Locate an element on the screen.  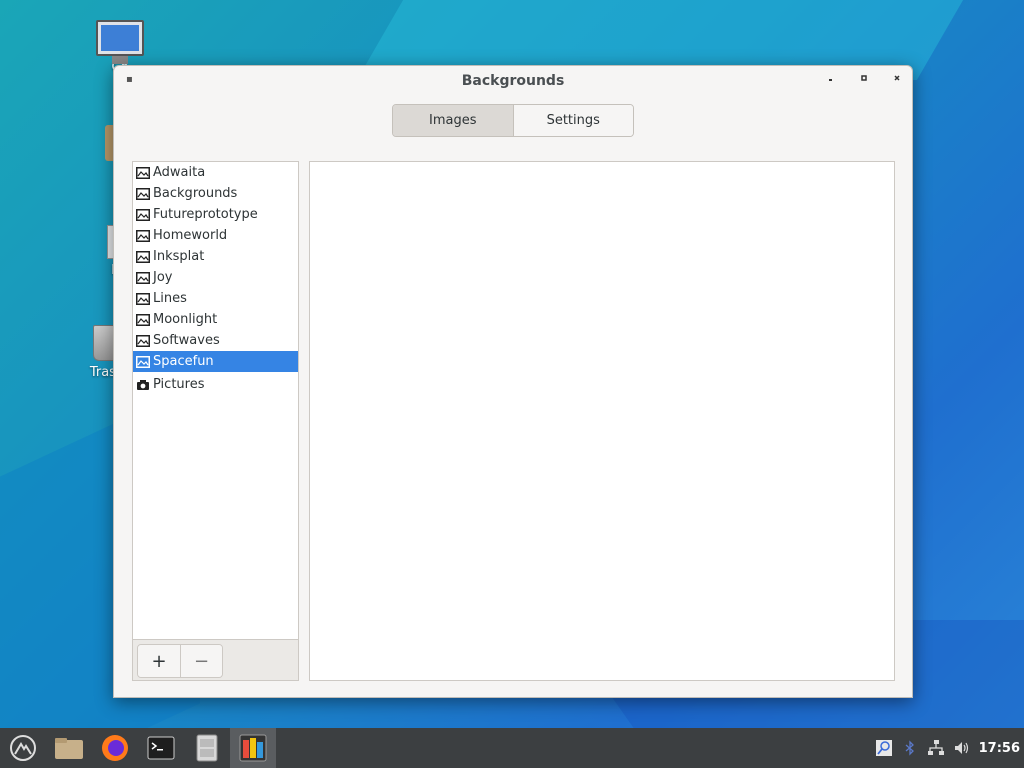
taskbar-backgrounds is located at coordinates (253, 748).